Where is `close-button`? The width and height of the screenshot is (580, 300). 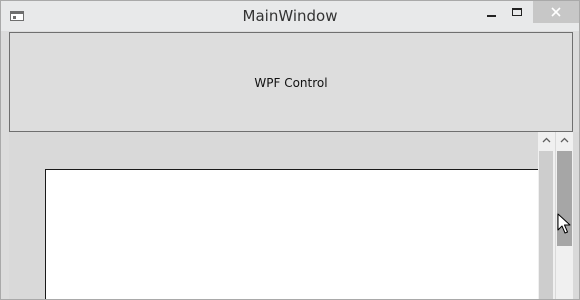 close-button is located at coordinates (556, 12).